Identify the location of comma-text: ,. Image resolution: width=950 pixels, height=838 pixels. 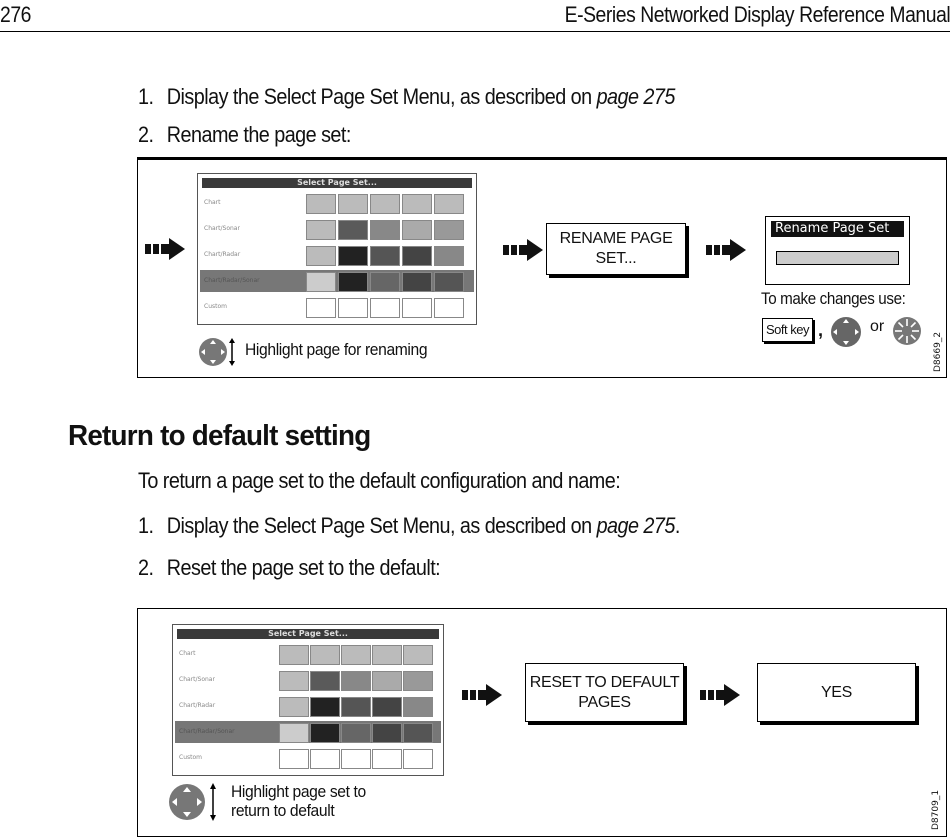
(821, 330).